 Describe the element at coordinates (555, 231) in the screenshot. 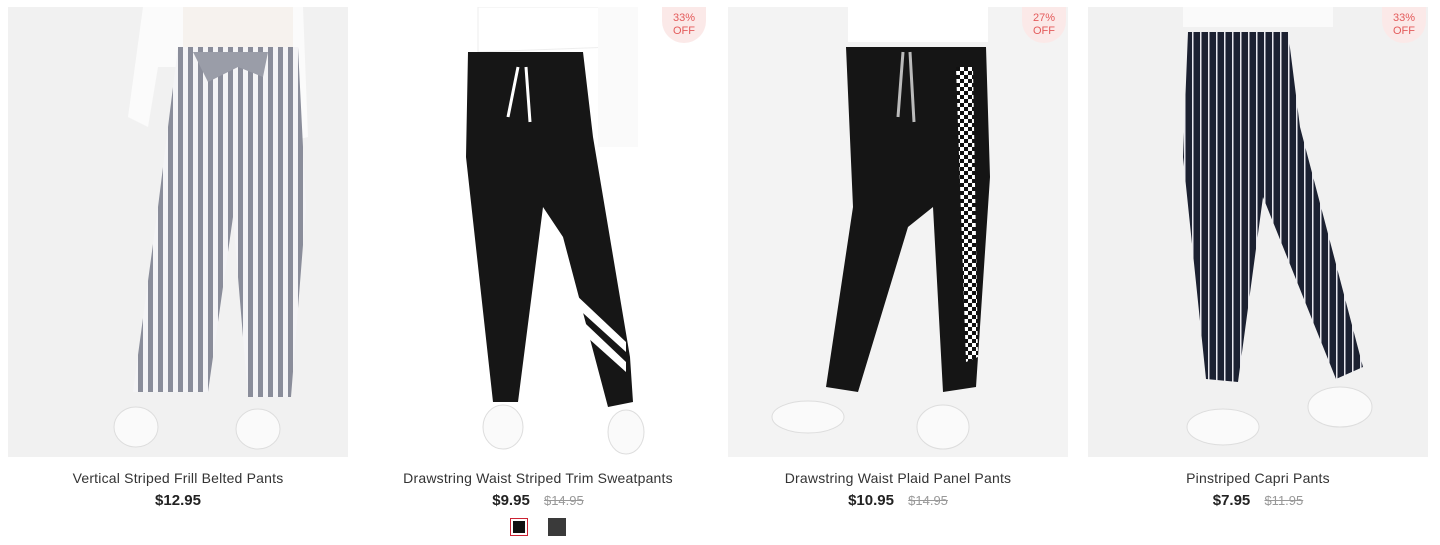

I see `black-sweatpants-photo` at that location.